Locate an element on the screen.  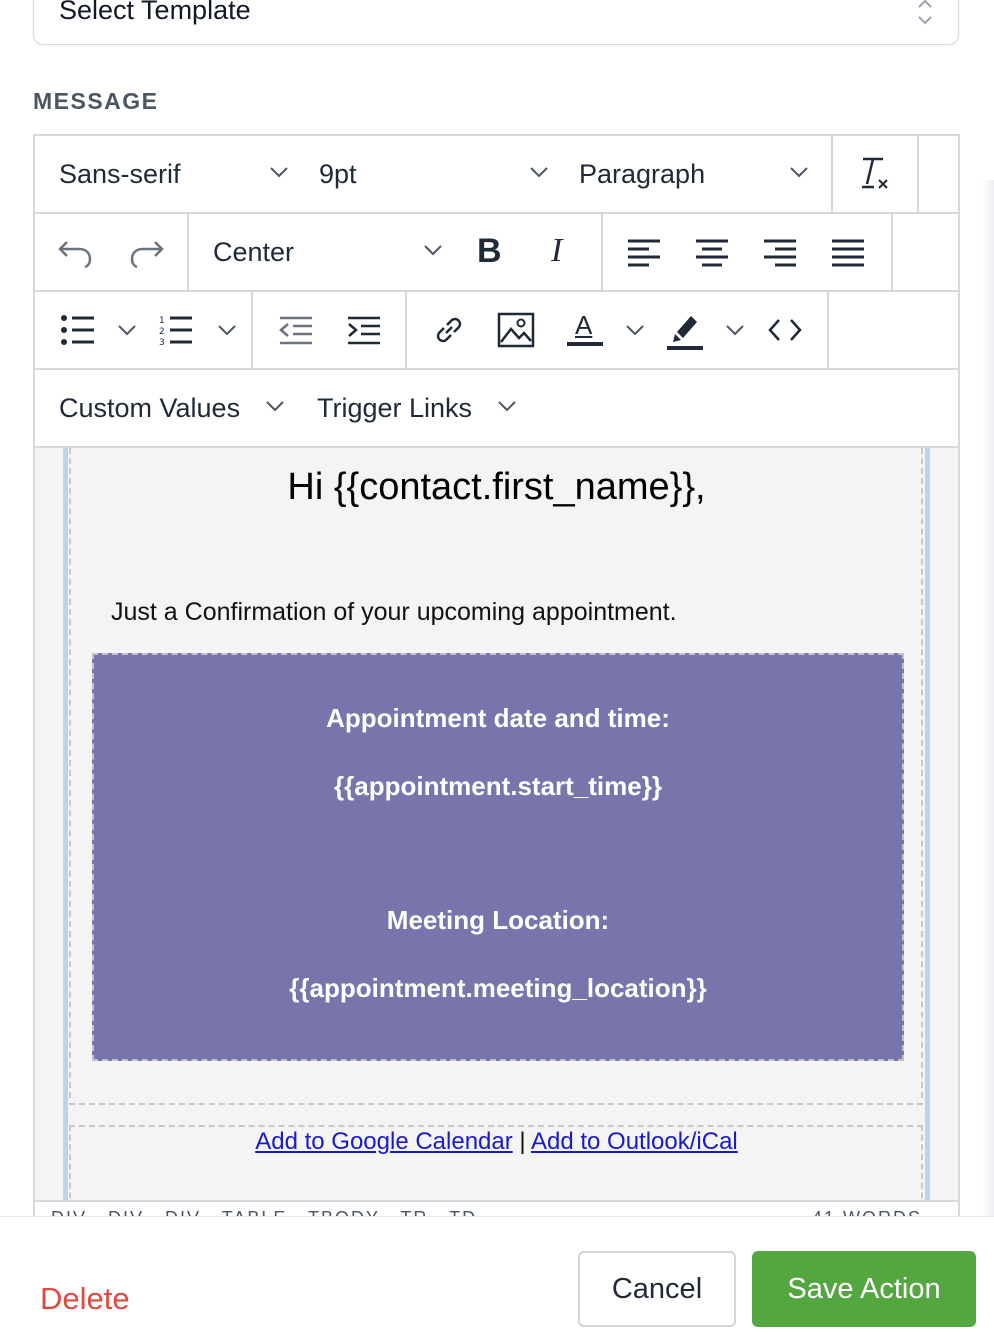
text-color-icon: A is located at coordinates (584, 325).